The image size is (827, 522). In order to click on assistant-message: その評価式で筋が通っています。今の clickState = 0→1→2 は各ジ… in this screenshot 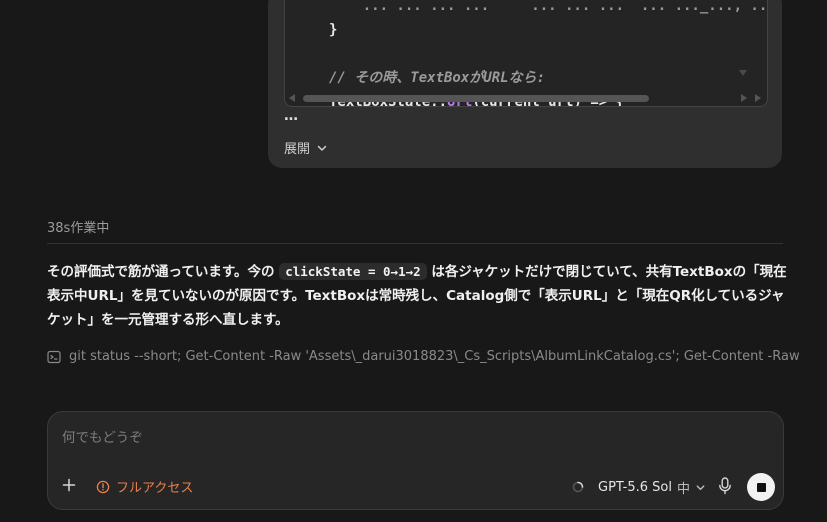, I will do `click(417, 296)`.